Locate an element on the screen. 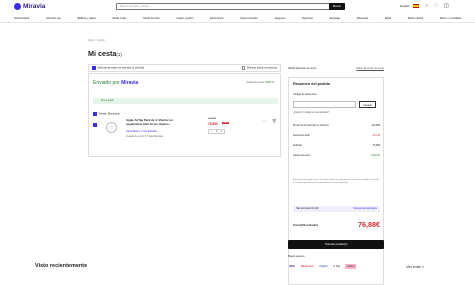  category-item: Motor y movilidad is located at coordinates (450, 18).